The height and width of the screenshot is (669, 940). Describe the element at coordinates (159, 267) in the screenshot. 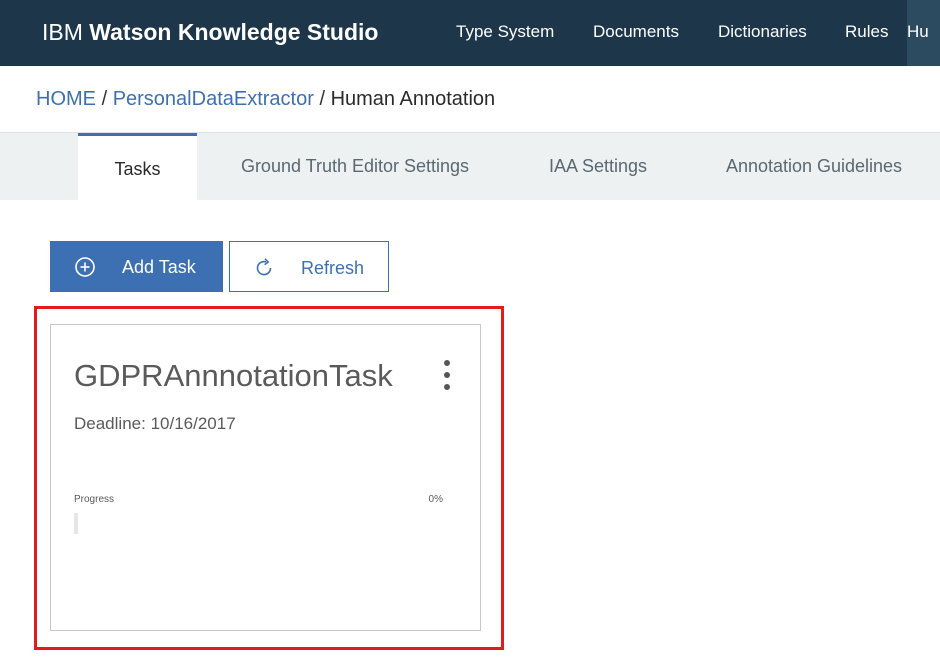

I see `add-task-label: Add Task` at that location.